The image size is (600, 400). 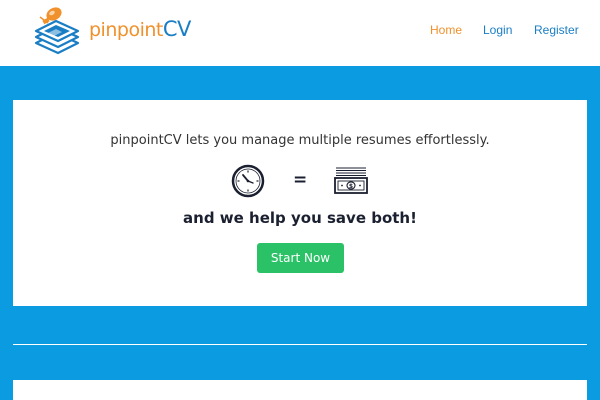 I want to click on time-equals-money: = $, so click(x=300, y=182).